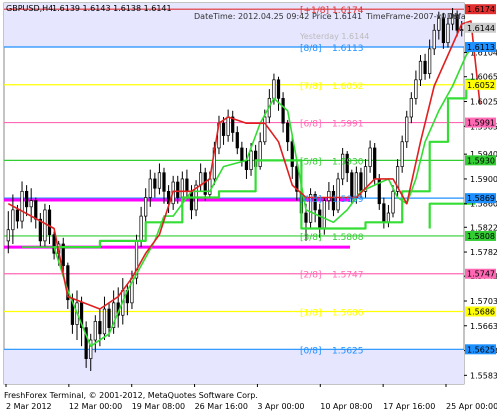  What do you see at coordinates (481, 160) in the screenshot?
I see `price-tag-label: 1.5930` at bounding box center [481, 160].